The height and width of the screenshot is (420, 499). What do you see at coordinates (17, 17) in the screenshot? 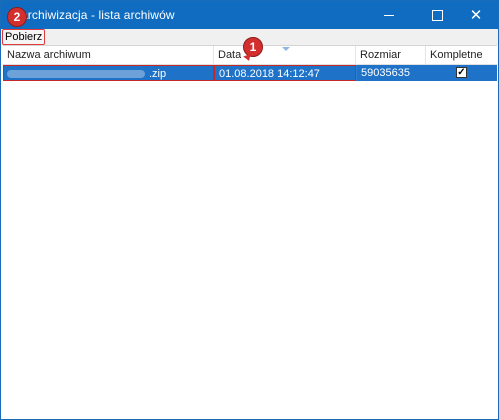
I see `annotation-badge-2: 2` at bounding box center [17, 17].